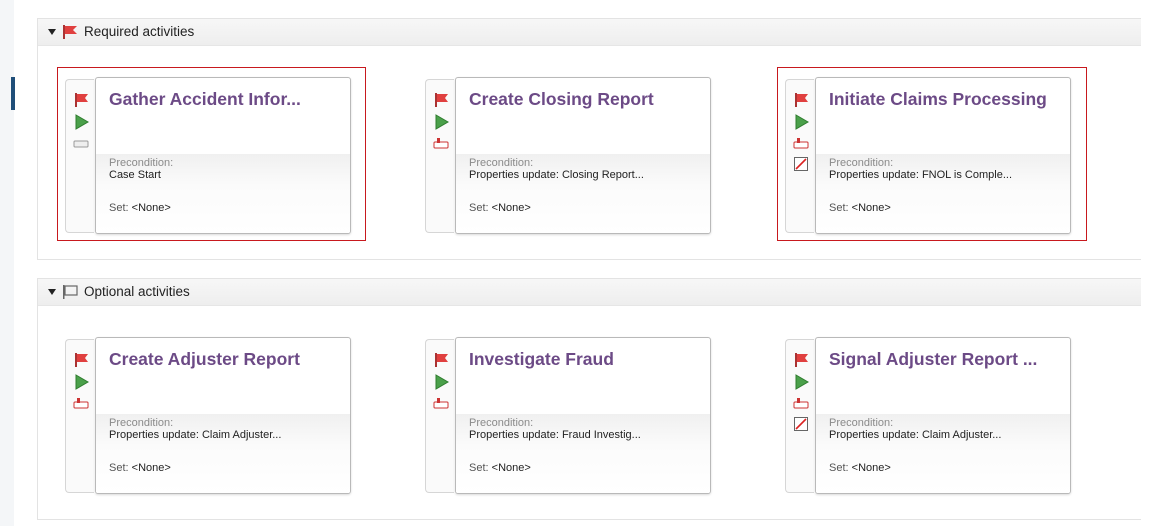 The width and height of the screenshot is (1149, 526). Describe the element at coordinates (70, 32) in the screenshot. I see `red-flag-icon` at that location.